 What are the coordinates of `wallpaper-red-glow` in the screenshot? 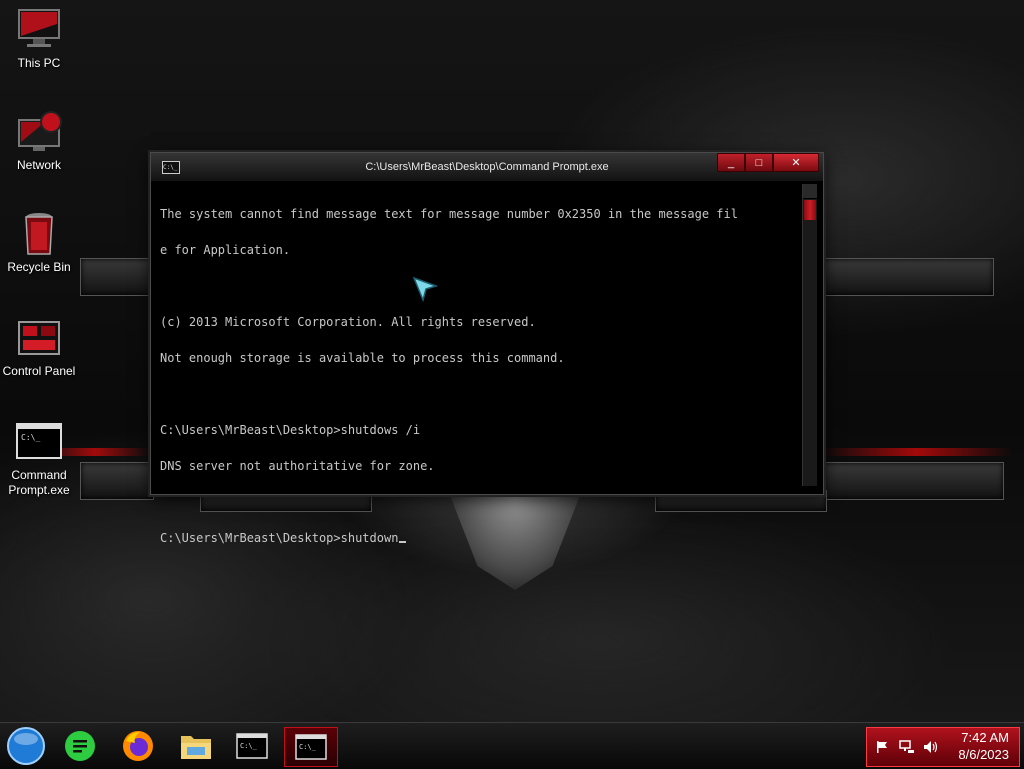 It's located at (917, 452).